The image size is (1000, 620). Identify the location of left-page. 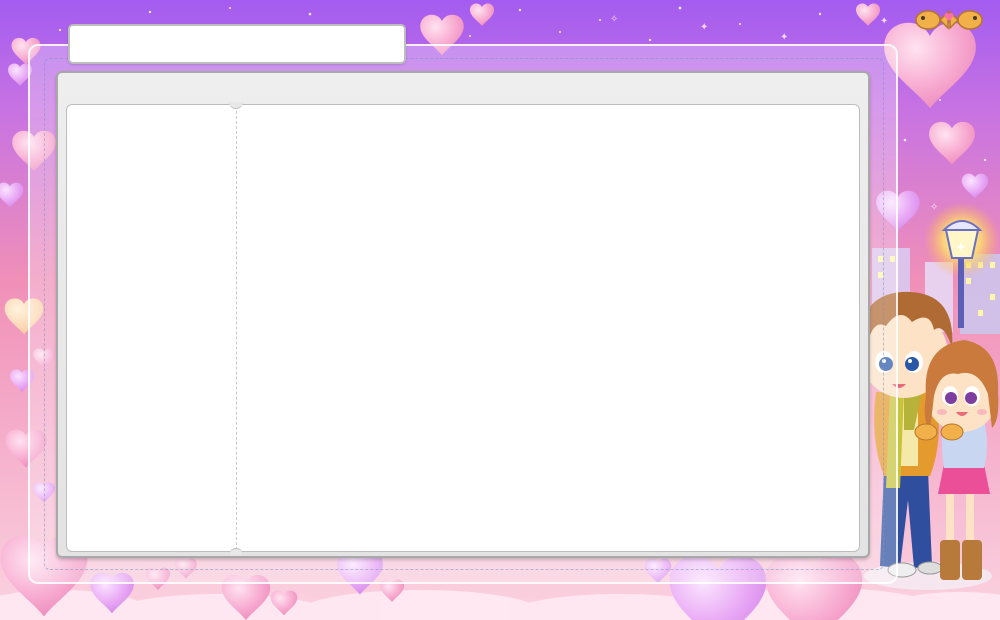
(151, 328).